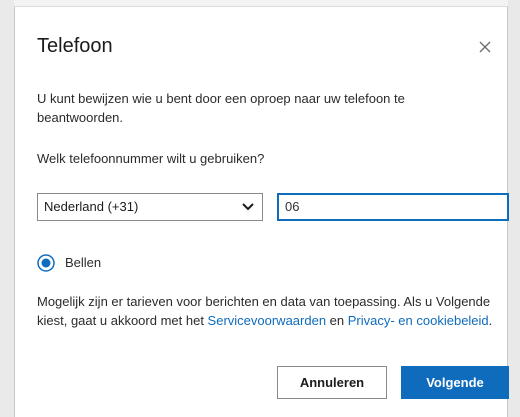  Describe the element at coordinates (91, 206) in the screenshot. I see `country-code-value: Nederland (+31)` at that location.